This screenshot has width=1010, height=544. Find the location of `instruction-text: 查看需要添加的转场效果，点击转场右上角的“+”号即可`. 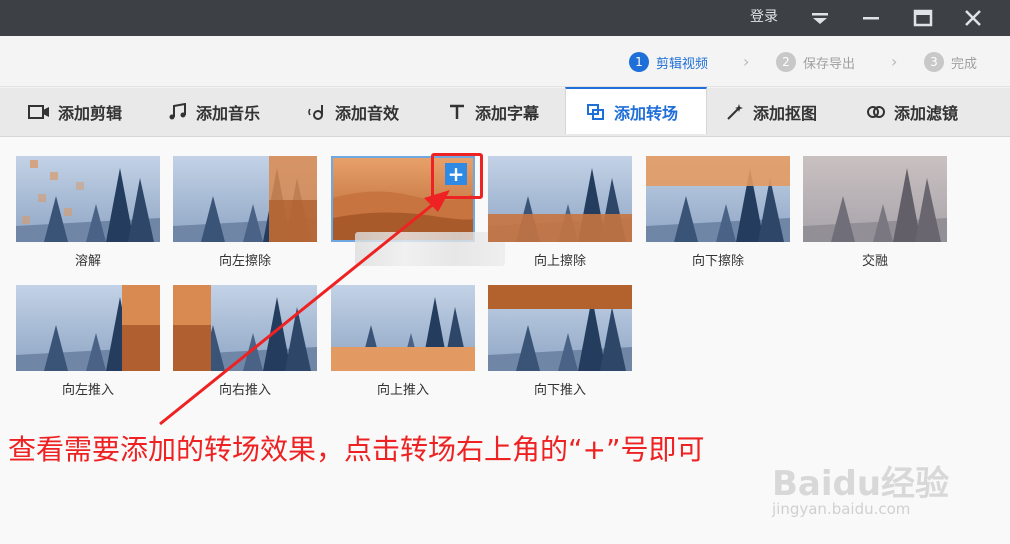

instruction-text: 查看需要添加的转场效果，点击转场右上角的“+”号即可 is located at coordinates (356, 449).